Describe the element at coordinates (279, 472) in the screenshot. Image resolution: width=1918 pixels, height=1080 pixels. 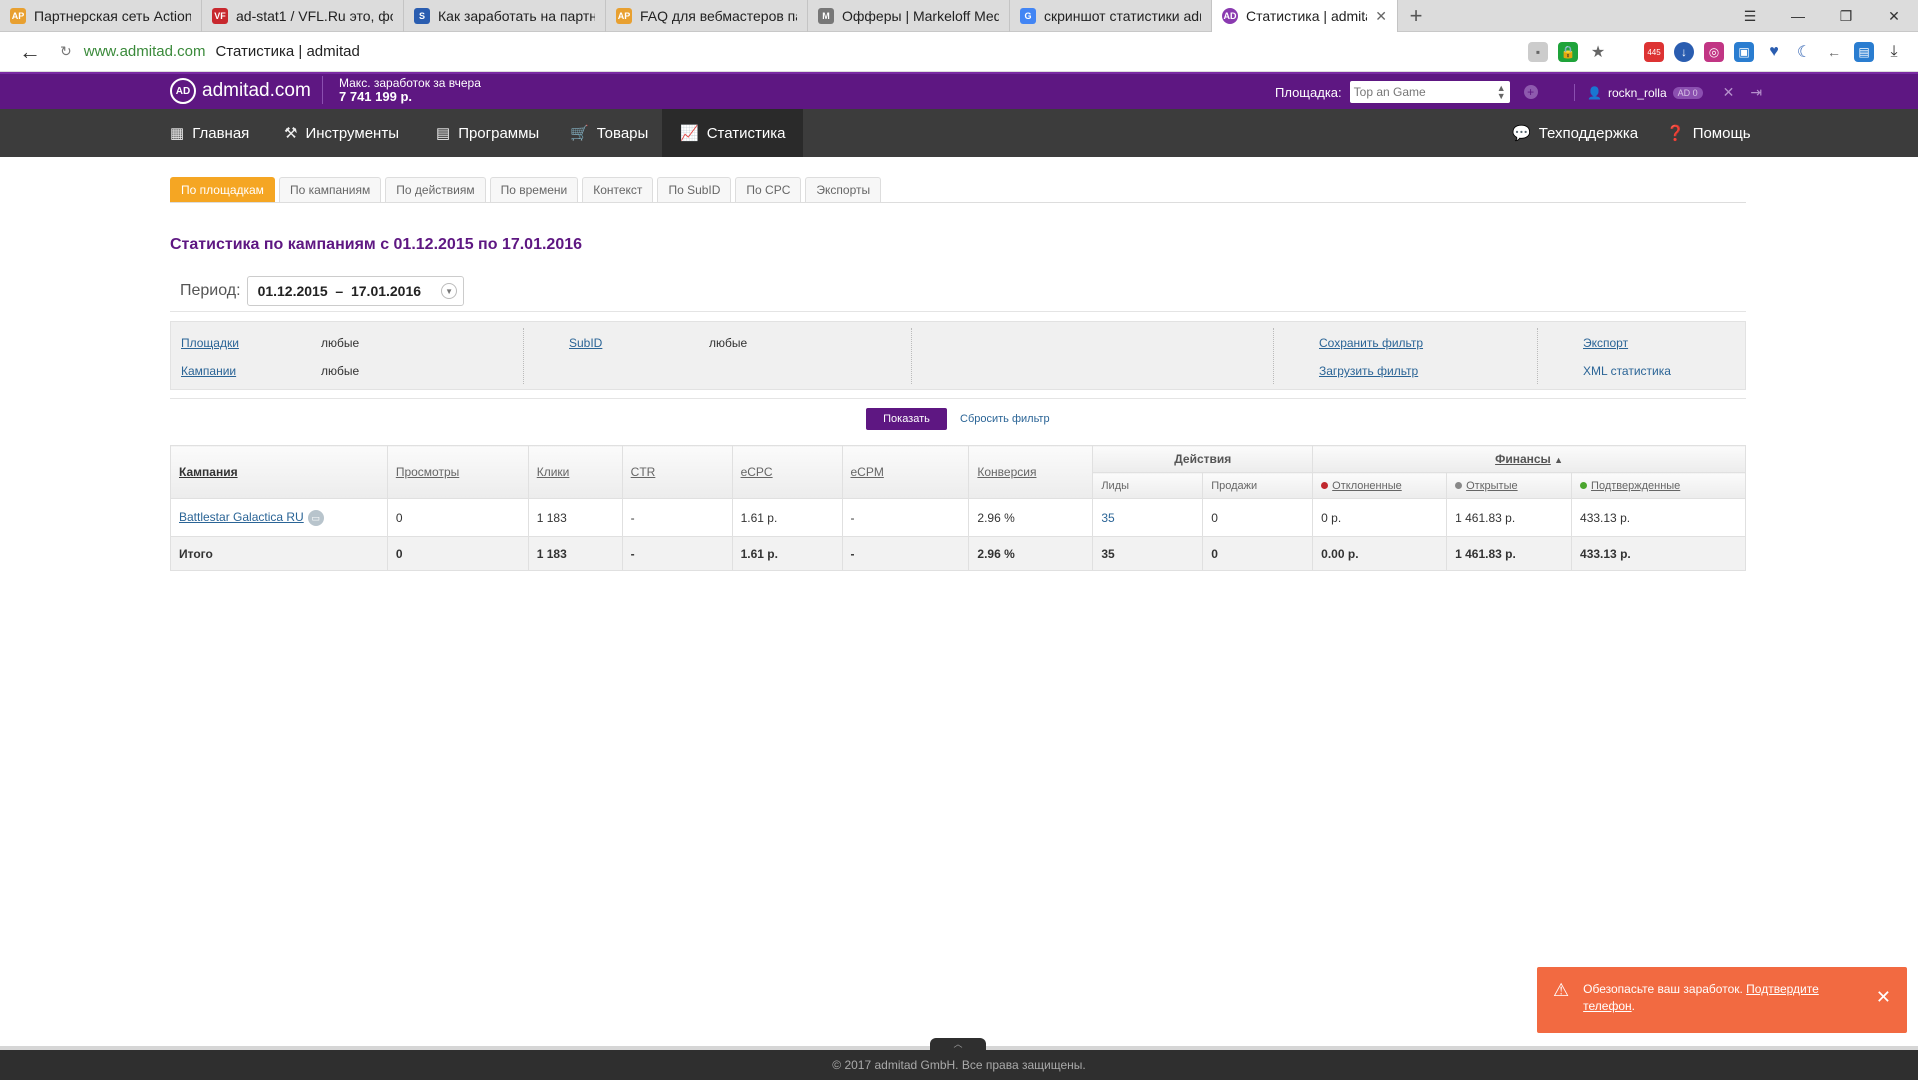
I see `col-campaign: Кампания` at that location.